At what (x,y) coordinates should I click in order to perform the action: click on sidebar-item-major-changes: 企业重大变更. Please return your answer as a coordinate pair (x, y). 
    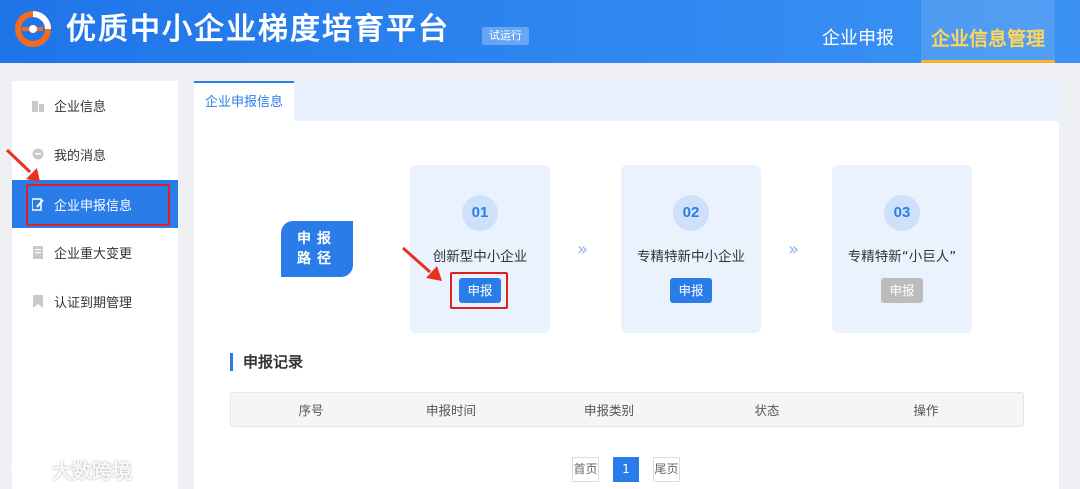
    Looking at the image, I should click on (95, 252).